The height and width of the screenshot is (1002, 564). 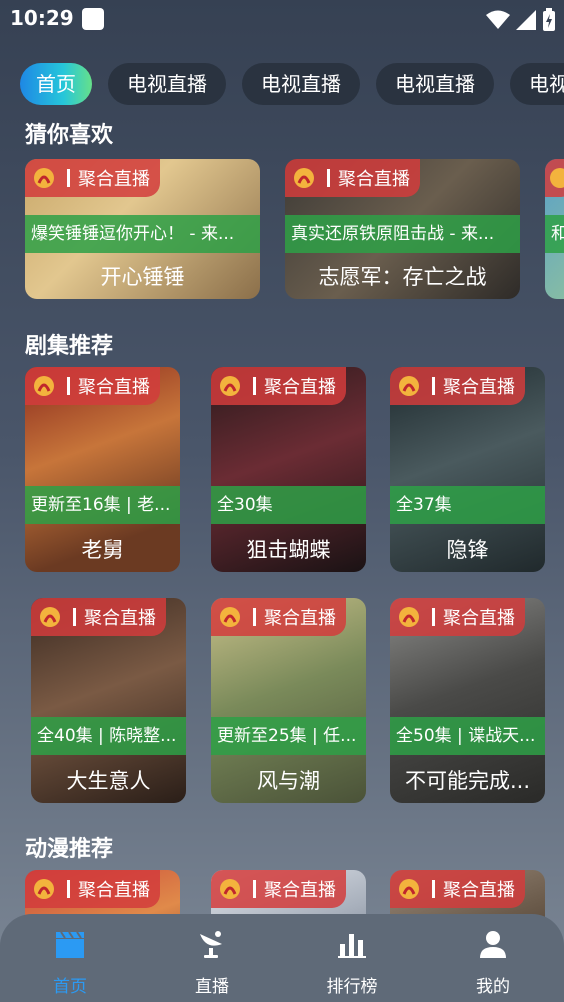 What do you see at coordinates (467, 550) in the screenshot?
I see `card-title: 隐锋` at bounding box center [467, 550].